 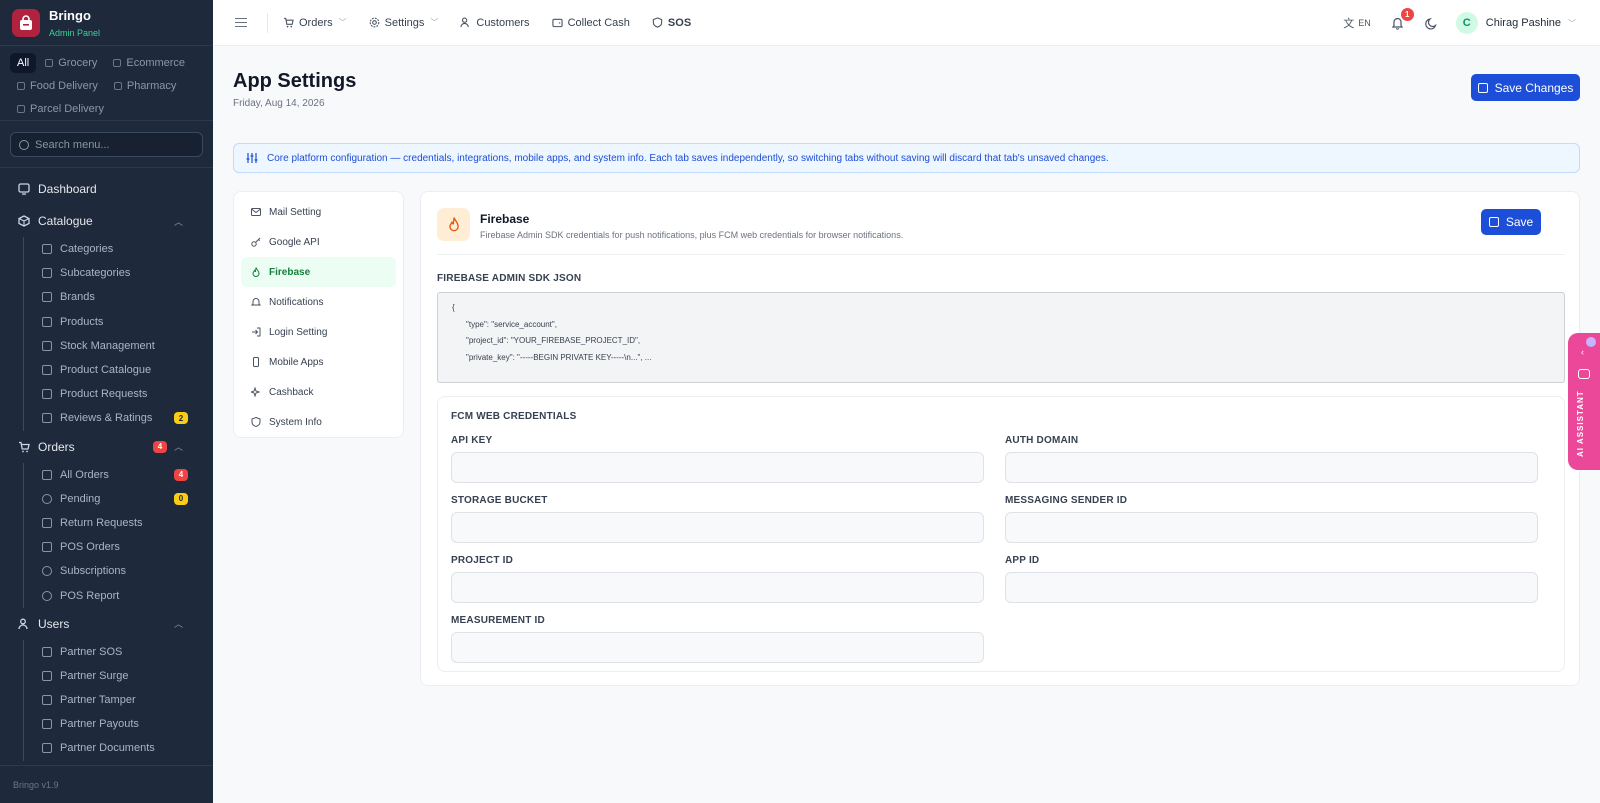 I want to click on sidebar-group-catalogue: Catalogue ︿, so click(x=106, y=221).